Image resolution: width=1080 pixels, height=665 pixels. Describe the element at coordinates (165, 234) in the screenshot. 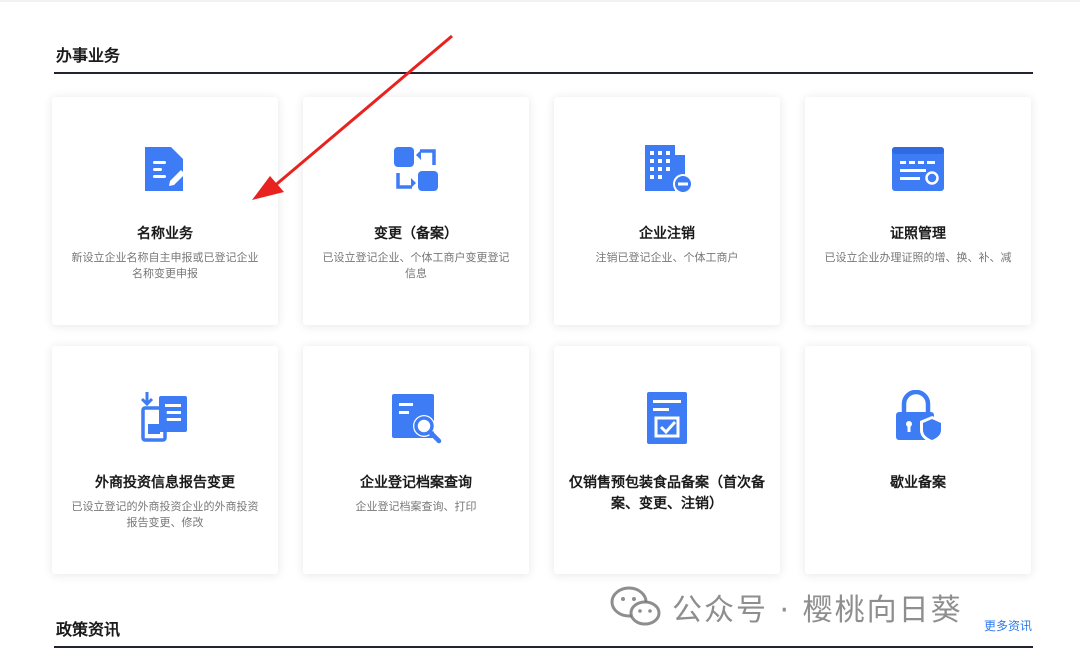

I see `card-title: 名称业务` at that location.